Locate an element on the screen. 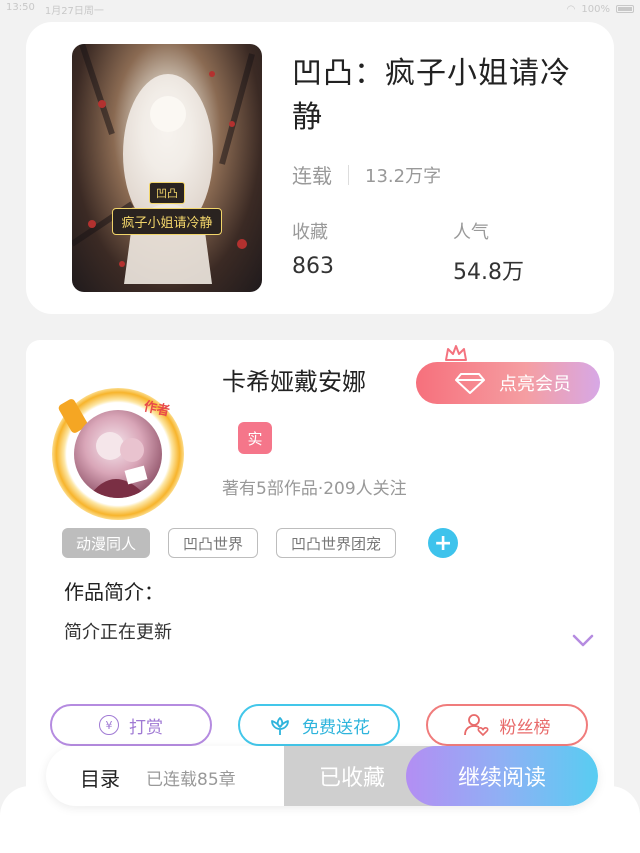  book-title: 凹凸：疯子小姐请冷静 is located at coordinates (431, 95).